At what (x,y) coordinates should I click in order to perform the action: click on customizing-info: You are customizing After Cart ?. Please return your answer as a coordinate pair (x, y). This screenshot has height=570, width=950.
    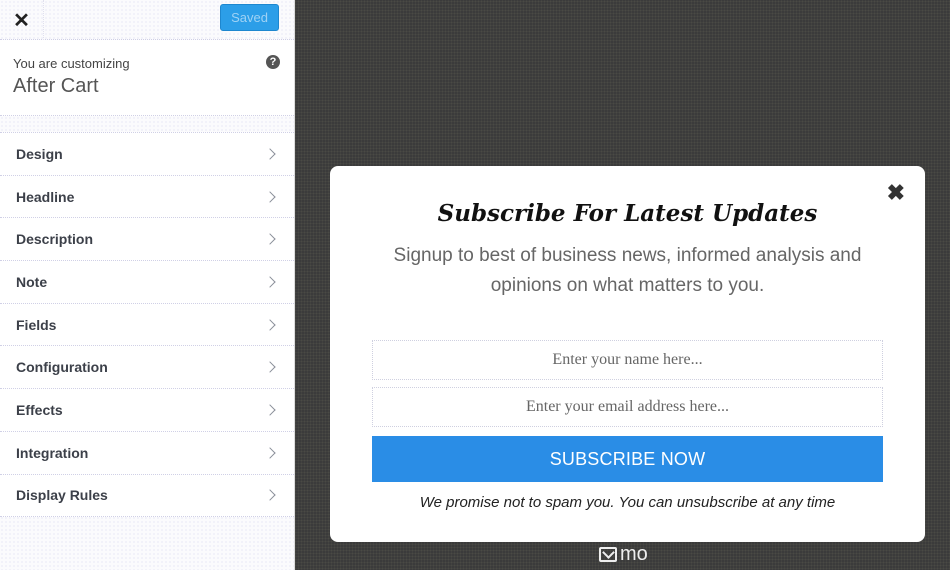
    Looking at the image, I should click on (147, 78).